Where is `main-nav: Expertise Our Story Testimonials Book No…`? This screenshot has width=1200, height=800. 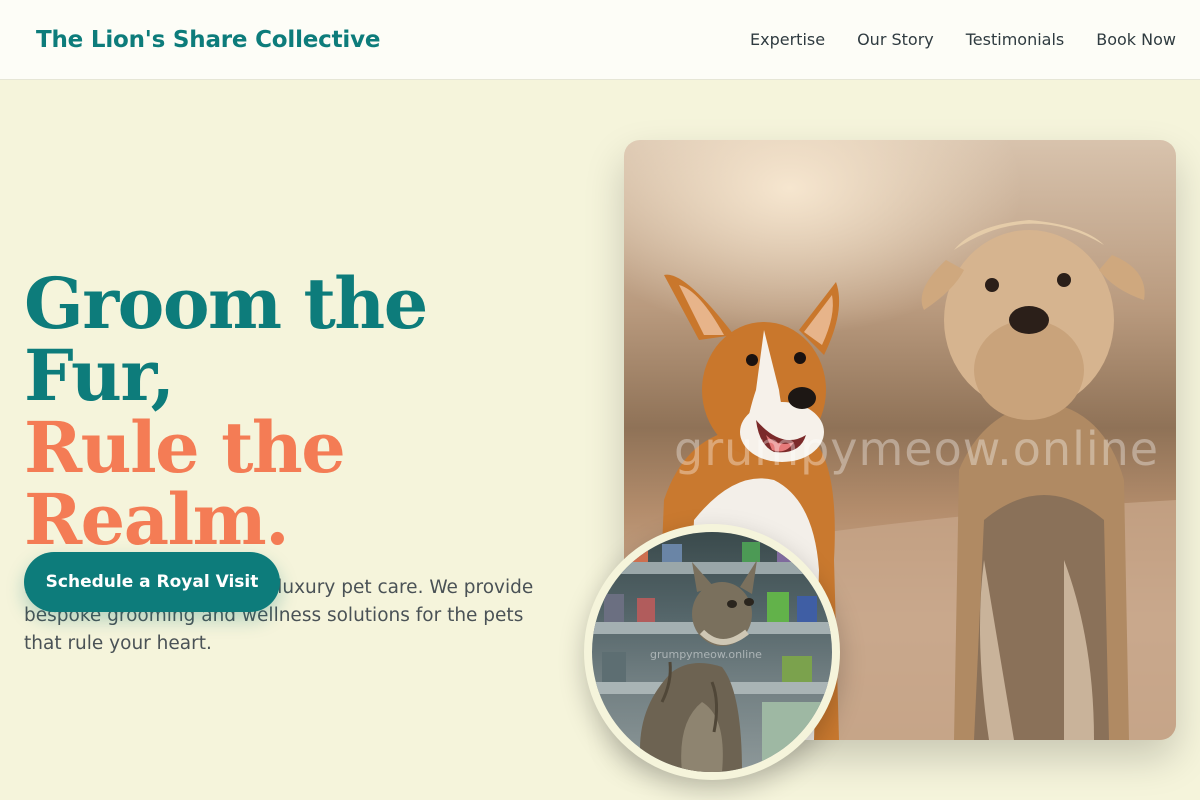 main-nav: Expertise Our Story Testimonials Book No… is located at coordinates (963, 39).